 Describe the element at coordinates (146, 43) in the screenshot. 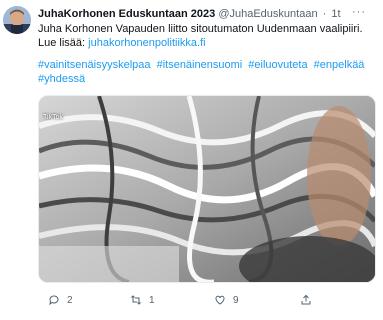

I see `website-link: juhakorhonenpolitiikka.fi` at that location.